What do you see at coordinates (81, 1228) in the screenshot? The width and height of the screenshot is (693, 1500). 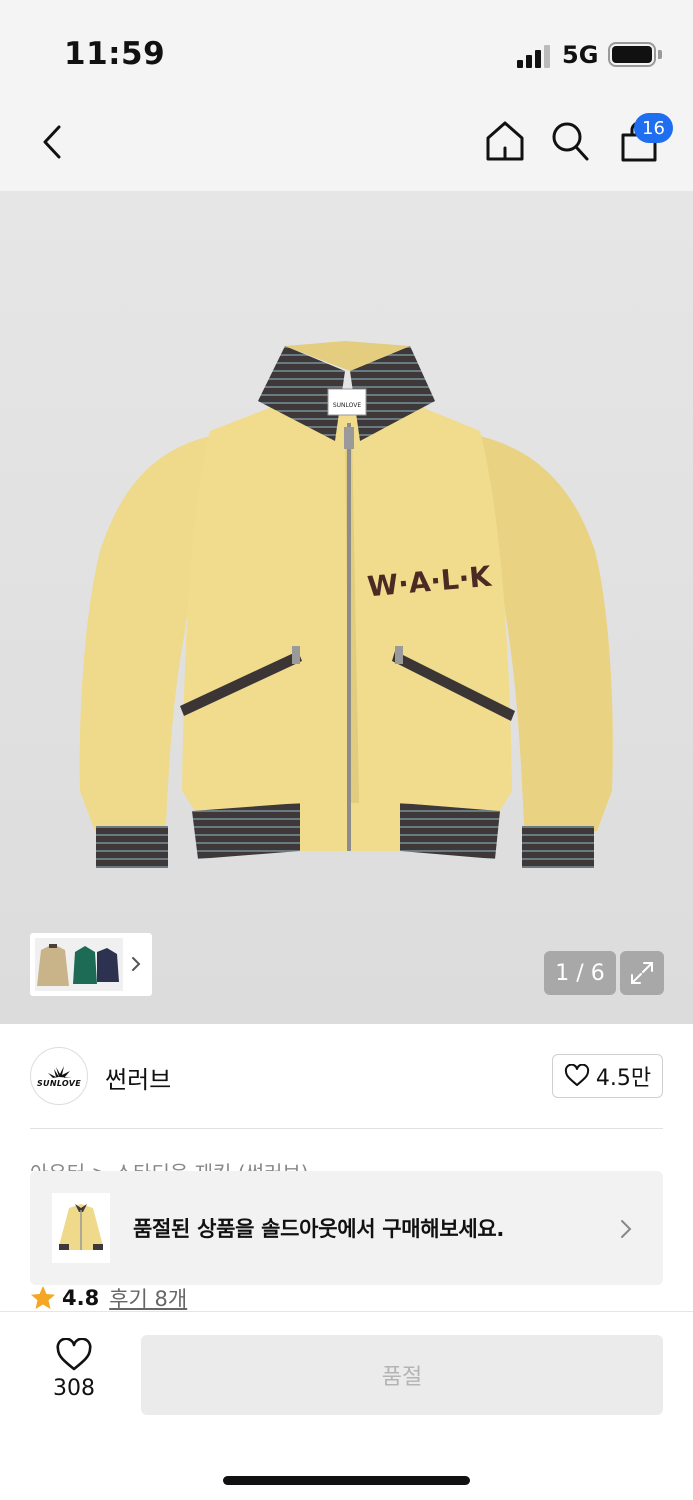 I see `soldout-product-thumbnail` at bounding box center [81, 1228].